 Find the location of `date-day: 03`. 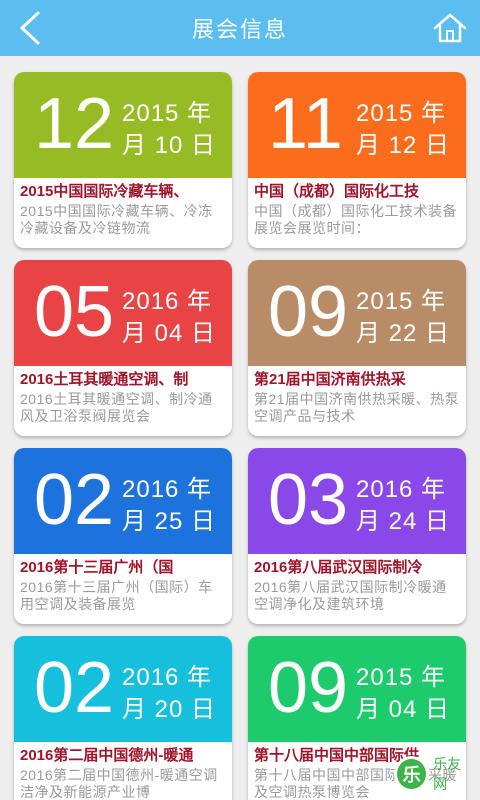

date-day: 03 is located at coordinates (308, 500).